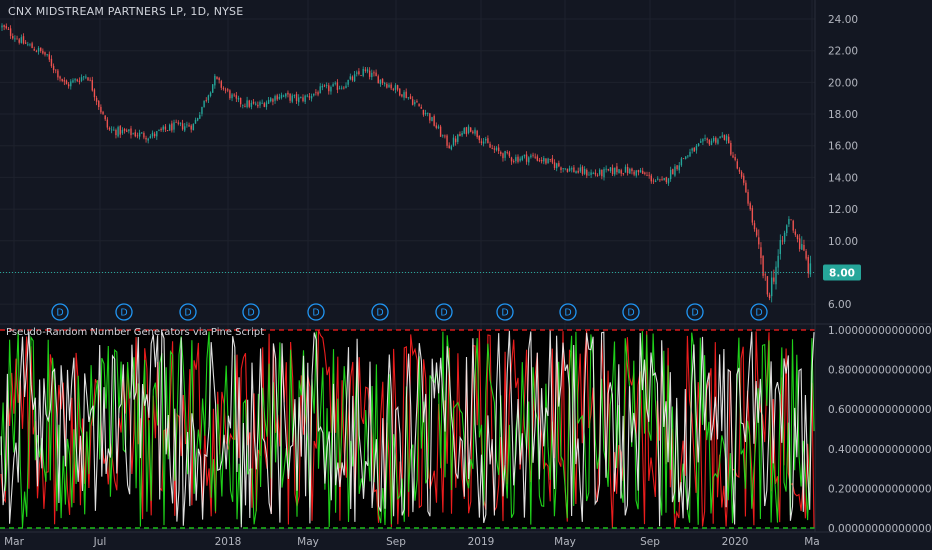  What do you see at coordinates (843, 52) in the screenshot?
I see `y-tick-label: 22.00` at bounding box center [843, 52].